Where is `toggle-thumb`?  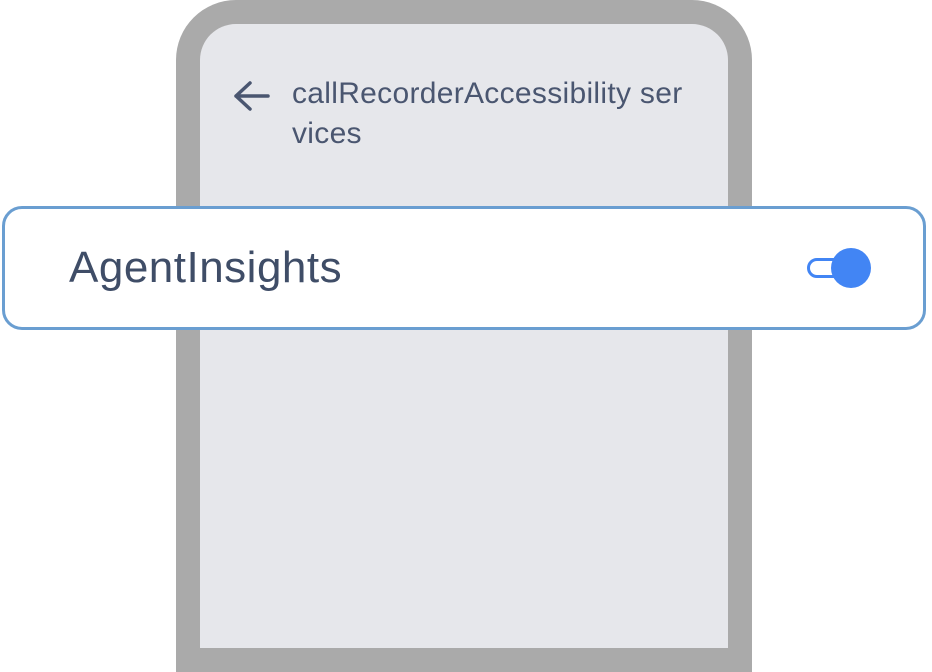
toggle-thumb is located at coordinates (851, 268).